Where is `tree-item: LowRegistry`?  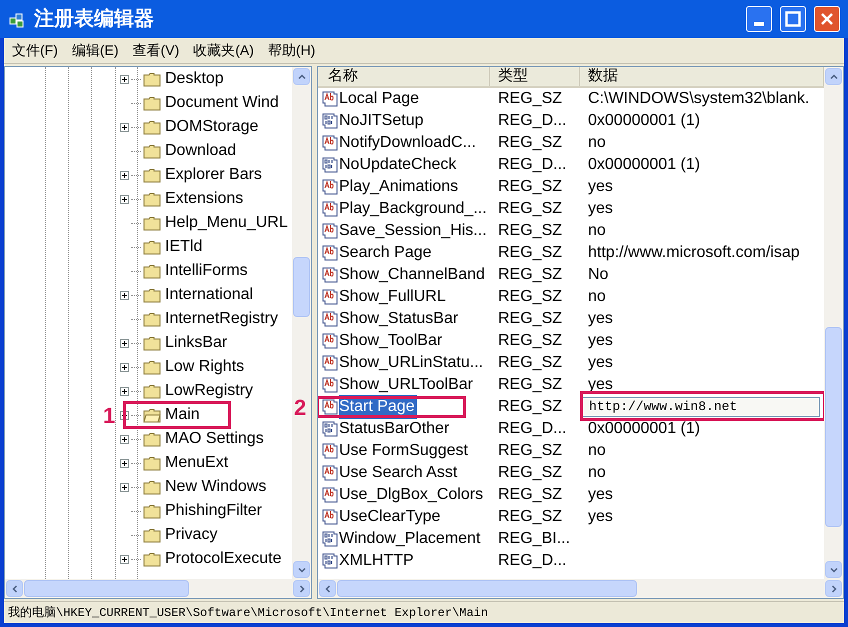
tree-item: LowRegistry is located at coordinates (209, 391).